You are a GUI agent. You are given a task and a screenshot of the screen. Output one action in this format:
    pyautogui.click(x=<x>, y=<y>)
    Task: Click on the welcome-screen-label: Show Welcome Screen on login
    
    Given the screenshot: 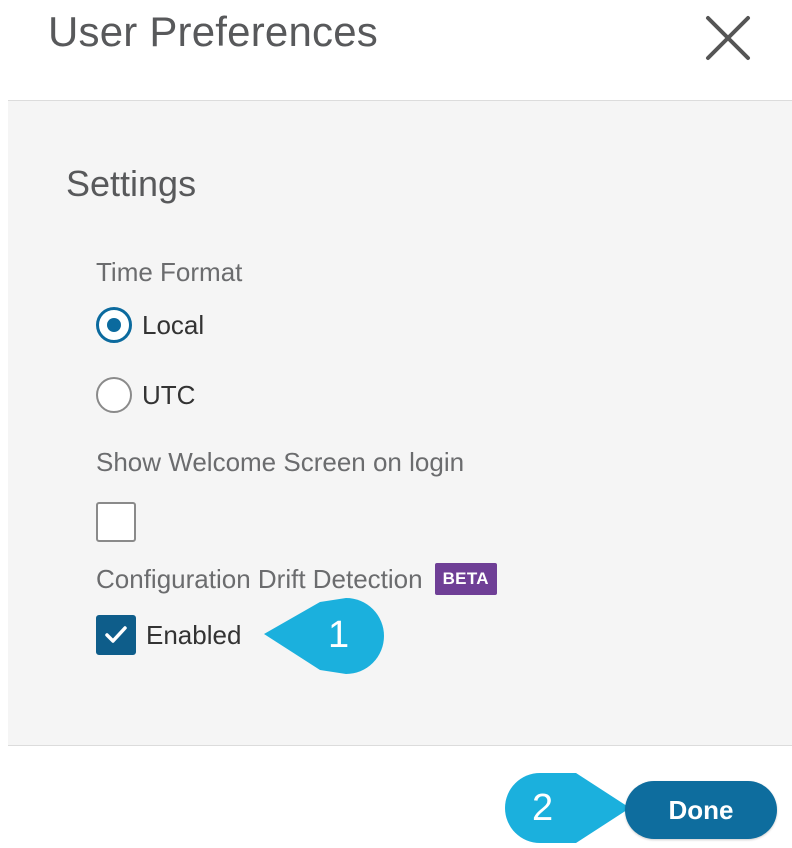 What is the action you would take?
    pyautogui.click(x=280, y=462)
    